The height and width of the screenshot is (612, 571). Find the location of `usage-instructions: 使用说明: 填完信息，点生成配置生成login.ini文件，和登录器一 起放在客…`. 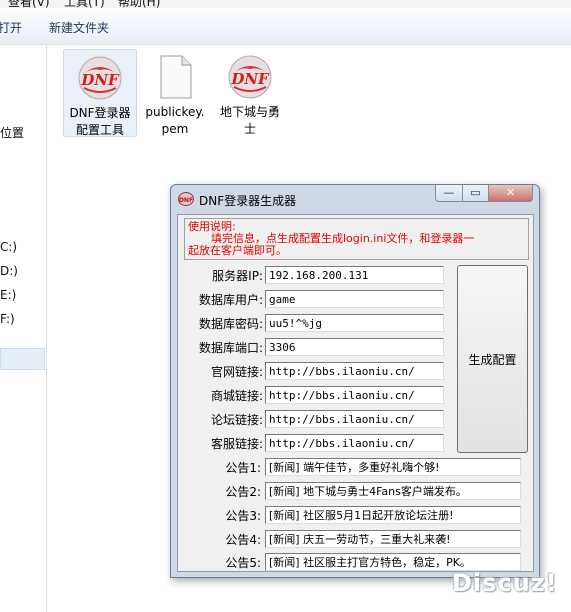

usage-instructions: 使用说明: 填完信息，点生成配置生成login.ini文件，和登录器一 起放在客… is located at coordinates (356, 239).